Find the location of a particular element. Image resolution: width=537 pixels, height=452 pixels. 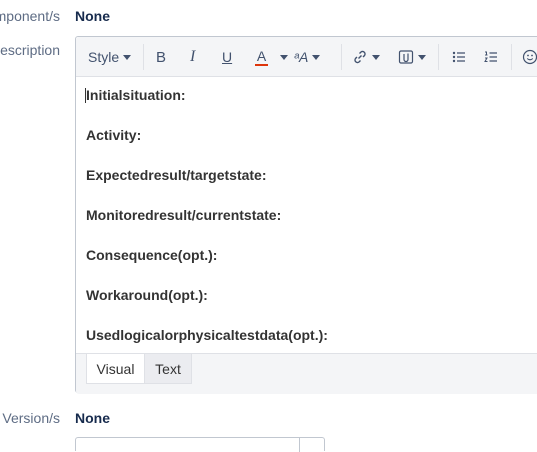

emoticon-button is located at coordinates (529, 57).